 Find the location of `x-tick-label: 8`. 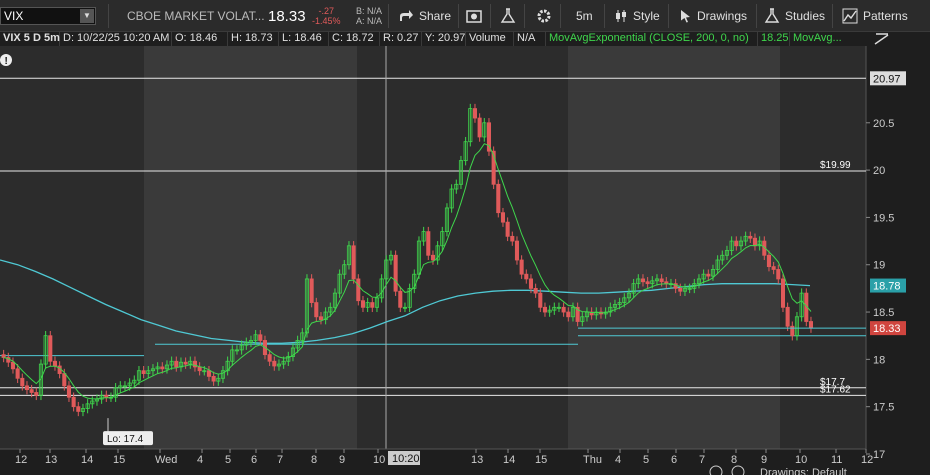

x-tick-label: 8 is located at coordinates (734, 460).